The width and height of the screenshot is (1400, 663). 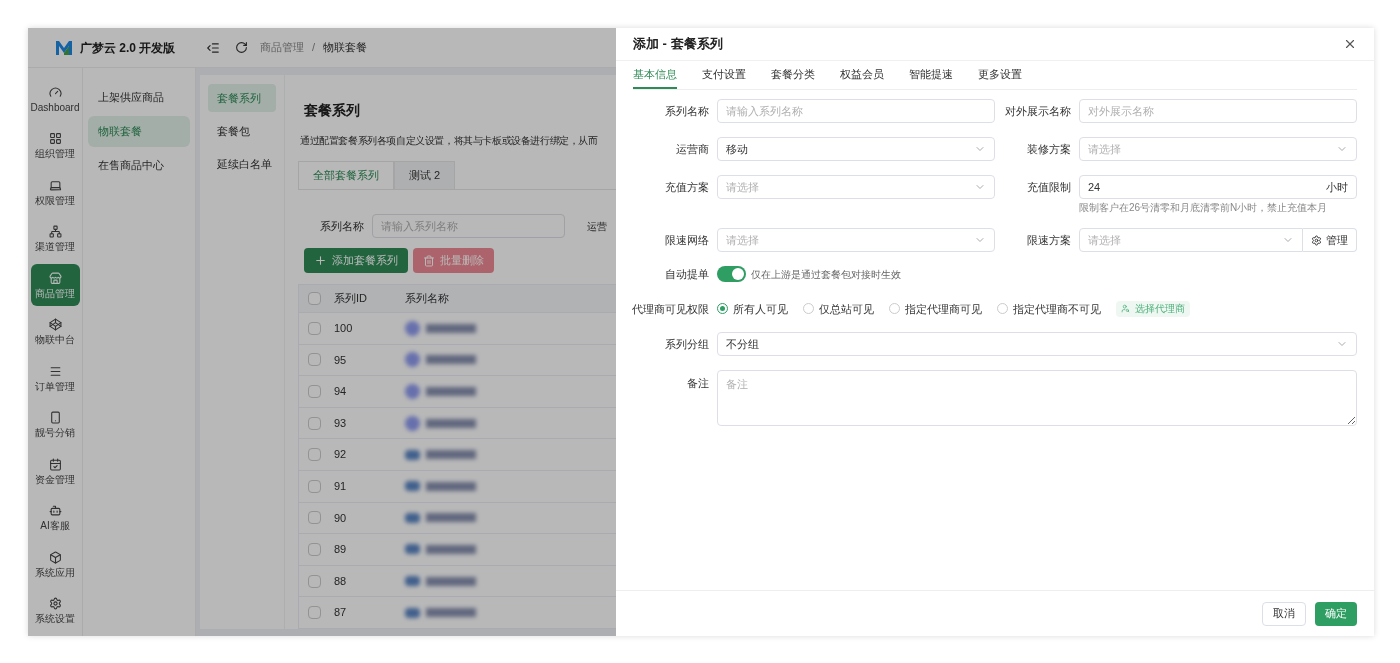 I want to click on submenu-item: 在售商品中心, so click(x=139, y=165).